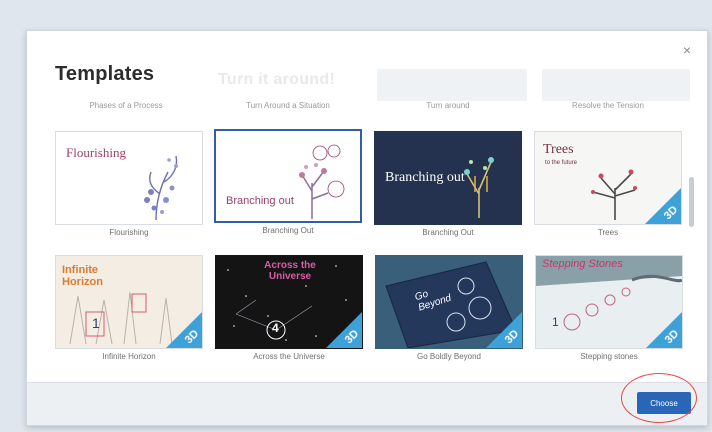 Image resolution: width=712 pixels, height=432 pixels. I want to click on template-caption: Infinite Horizon, so click(129, 356).